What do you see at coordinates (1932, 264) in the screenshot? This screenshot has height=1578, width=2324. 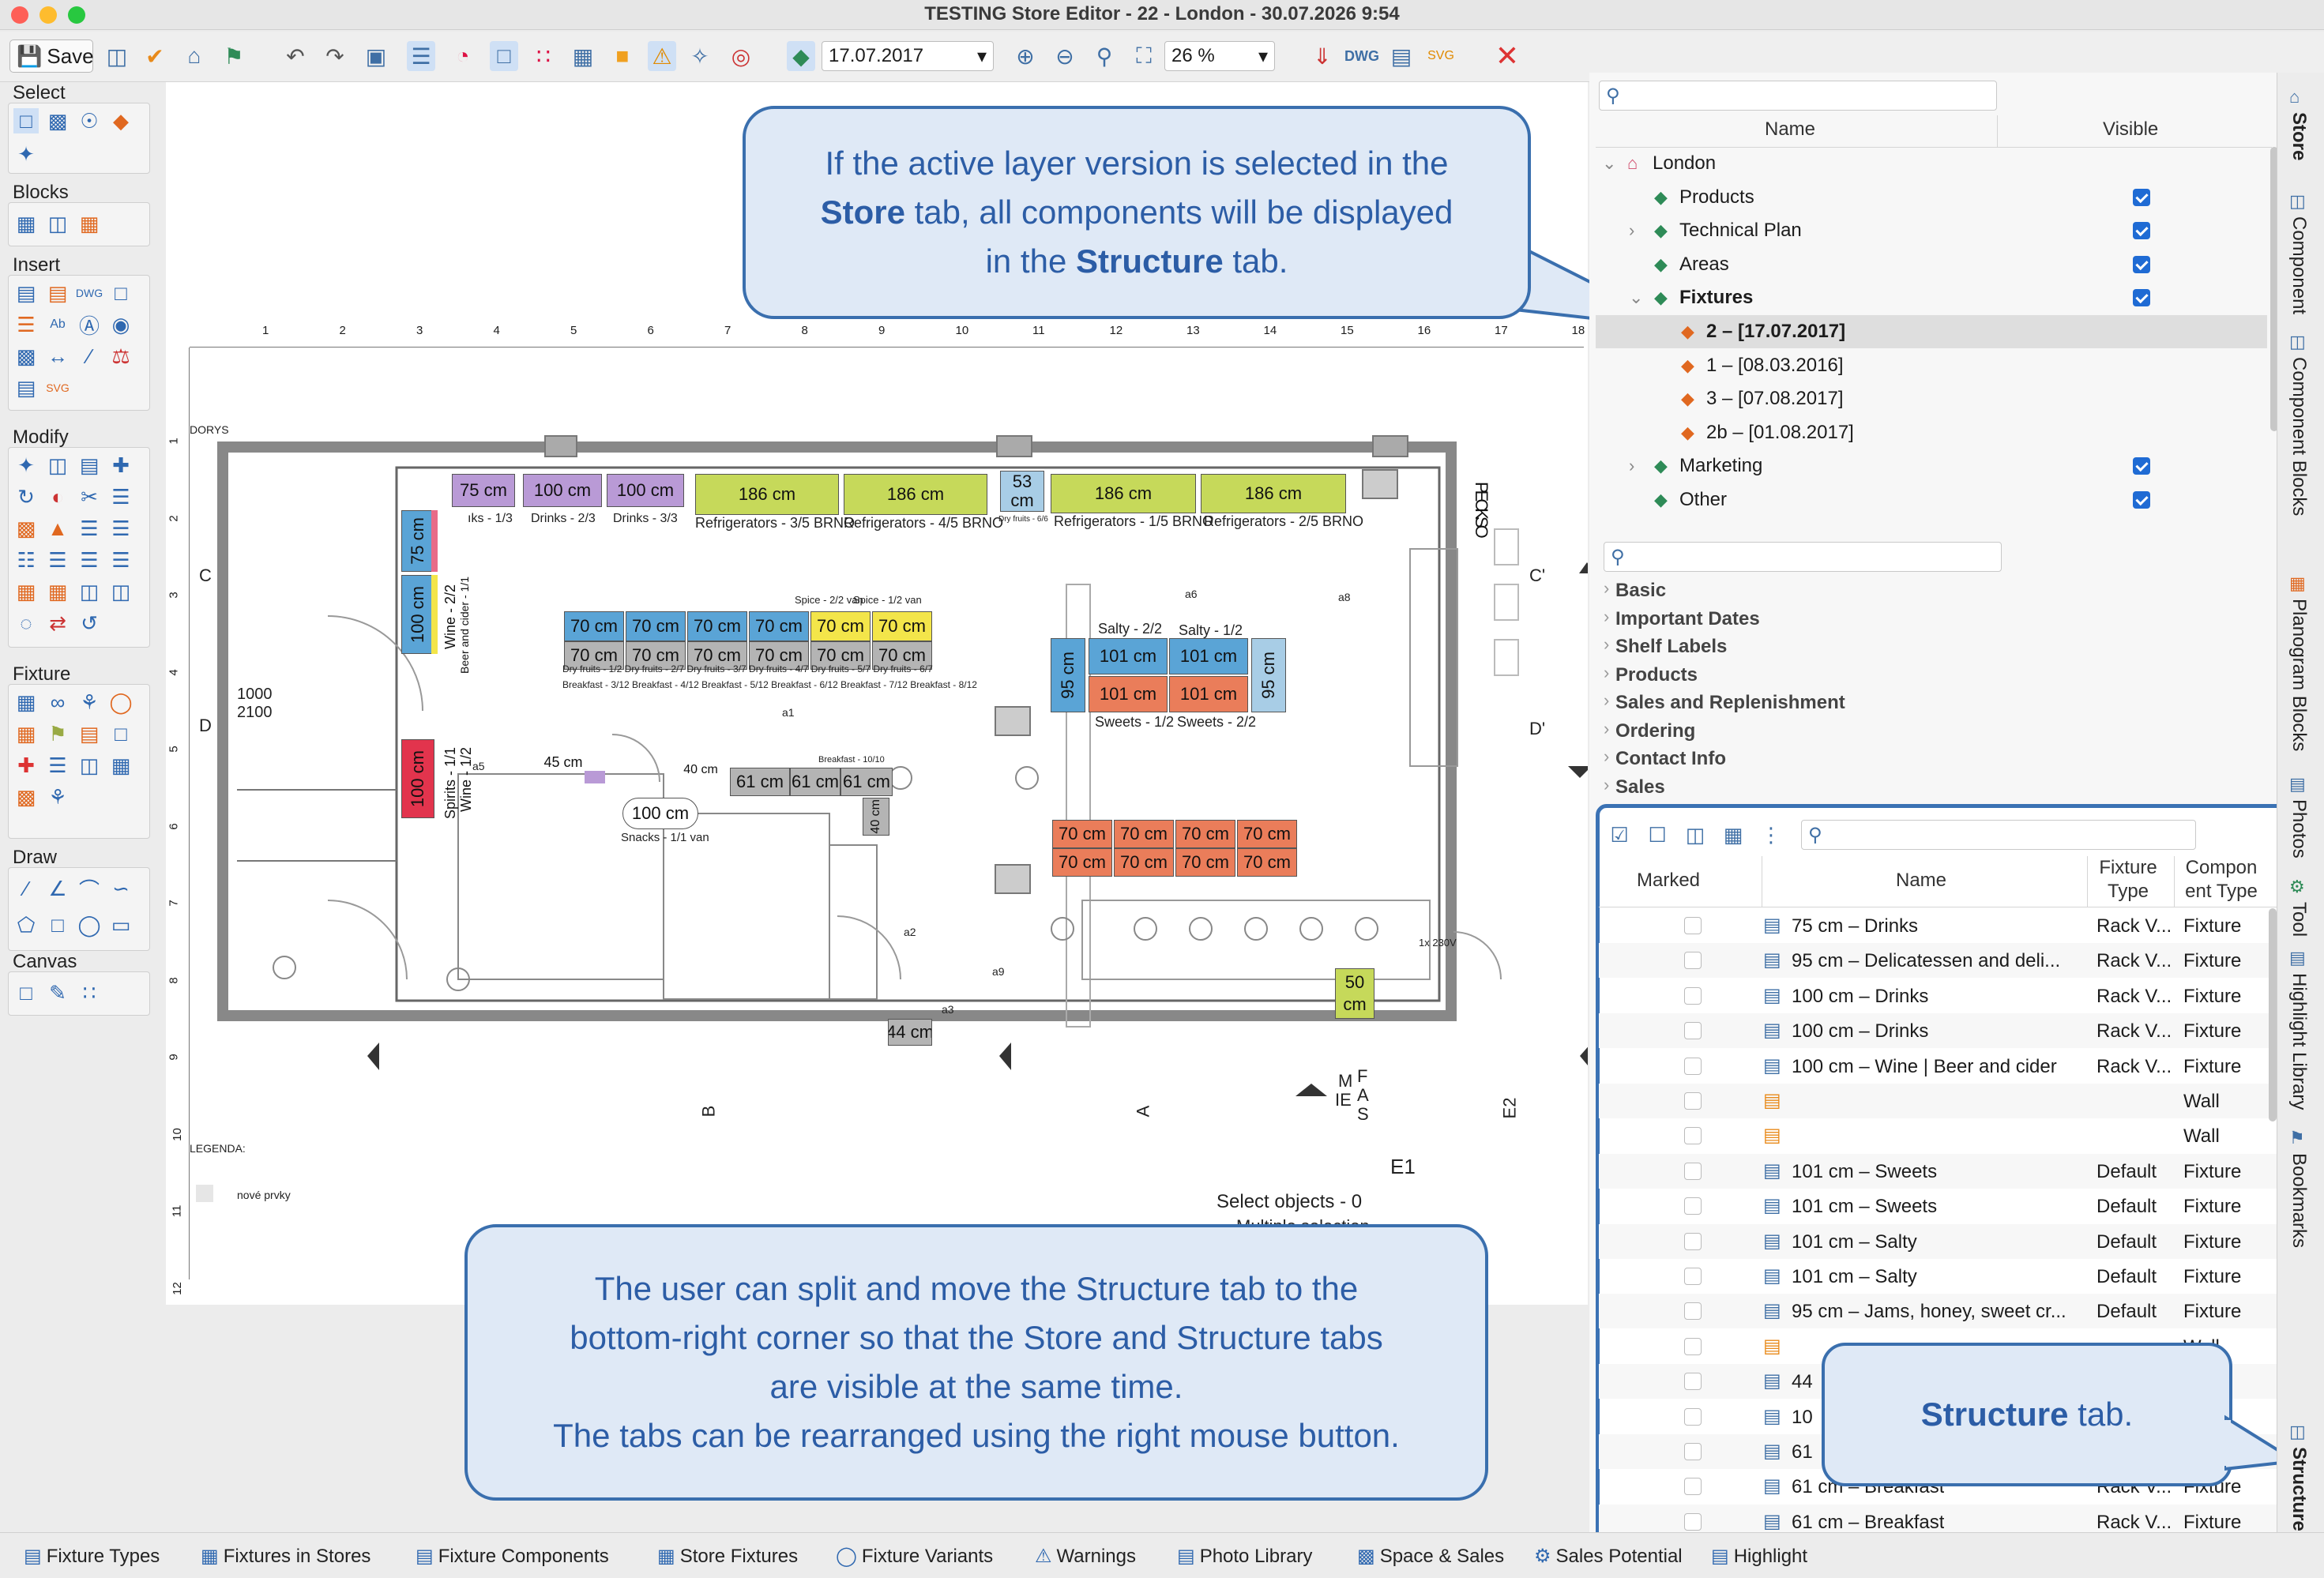 I see `store-tree-row: ◆ Areas` at bounding box center [1932, 264].